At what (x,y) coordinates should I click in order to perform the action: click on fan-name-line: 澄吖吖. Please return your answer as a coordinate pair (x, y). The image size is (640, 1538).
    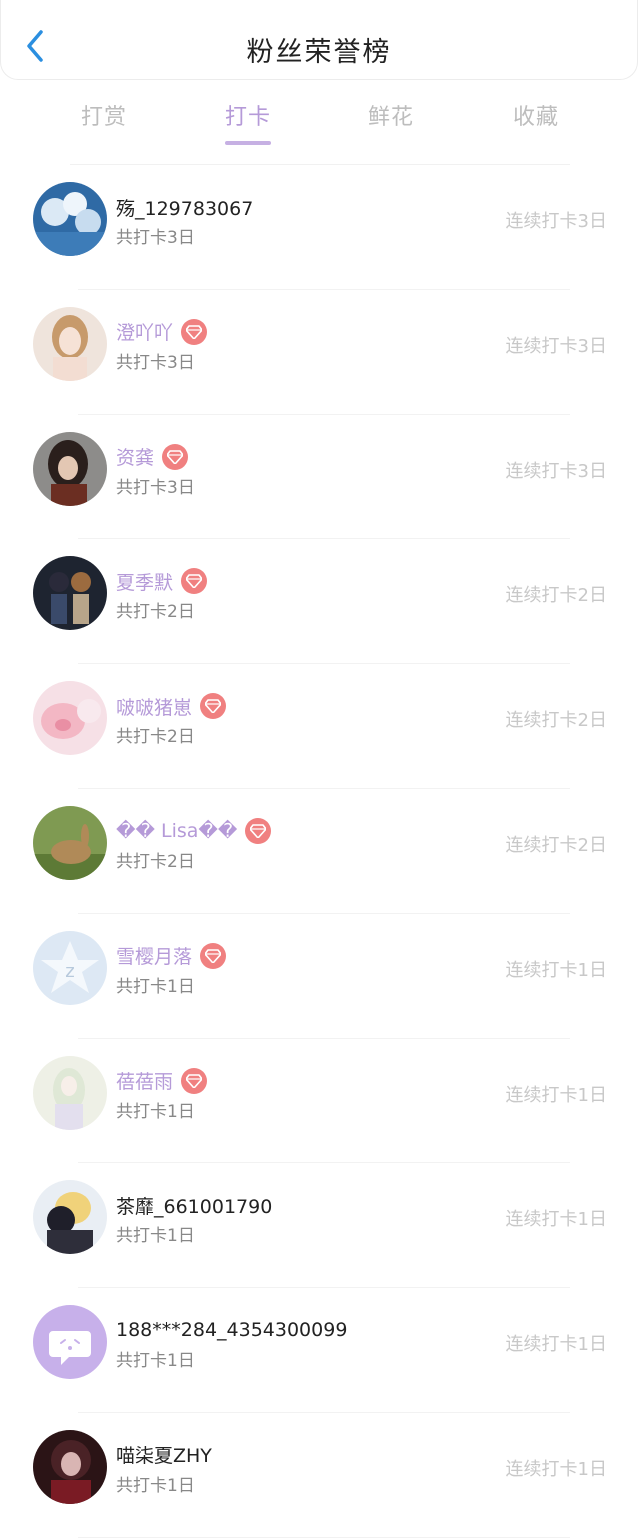
    Looking at the image, I should click on (162, 332).